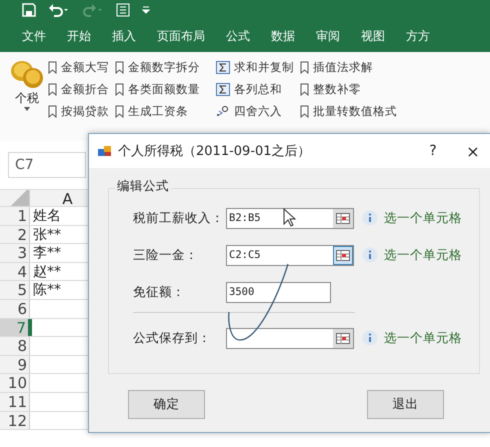  Describe the element at coordinates (238, 36) in the screenshot. I see `ribbon-tab: 公式` at that location.